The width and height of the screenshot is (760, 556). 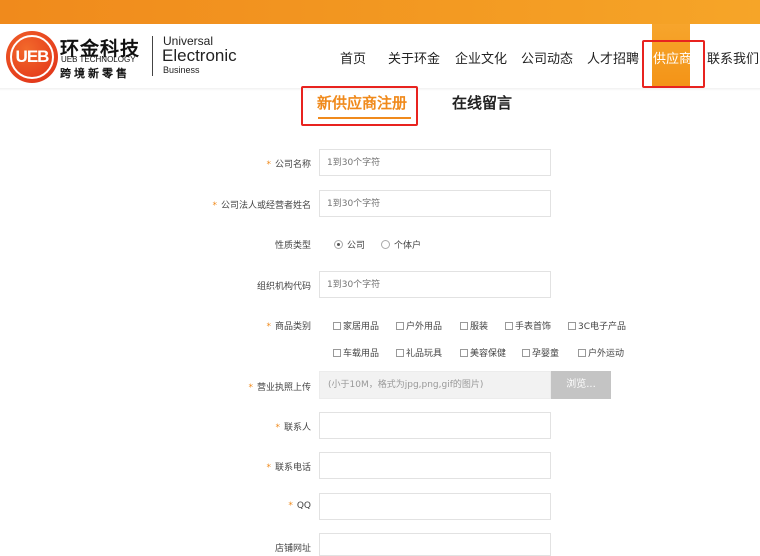 What do you see at coordinates (95, 73) in the screenshot?
I see `logo-slogan: 跨境新零售` at bounding box center [95, 73].